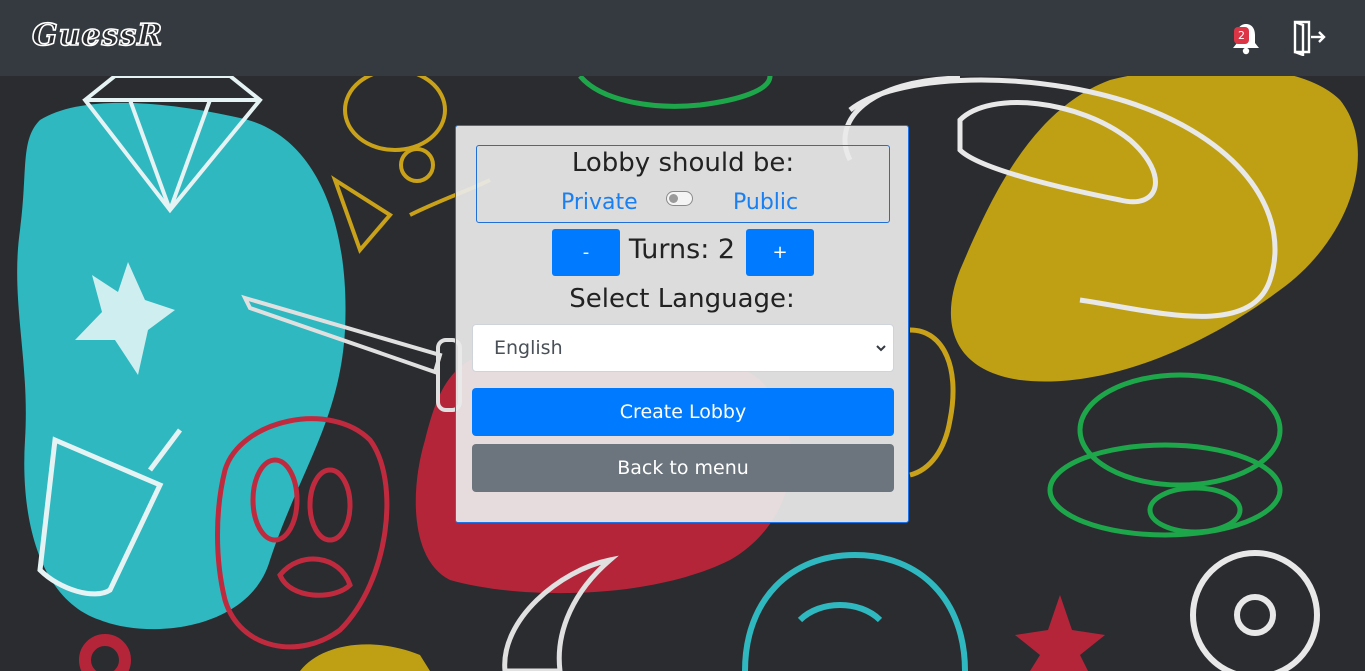  Describe the element at coordinates (780, 252) in the screenshot. I see `increment-turns-button: +` at that location.